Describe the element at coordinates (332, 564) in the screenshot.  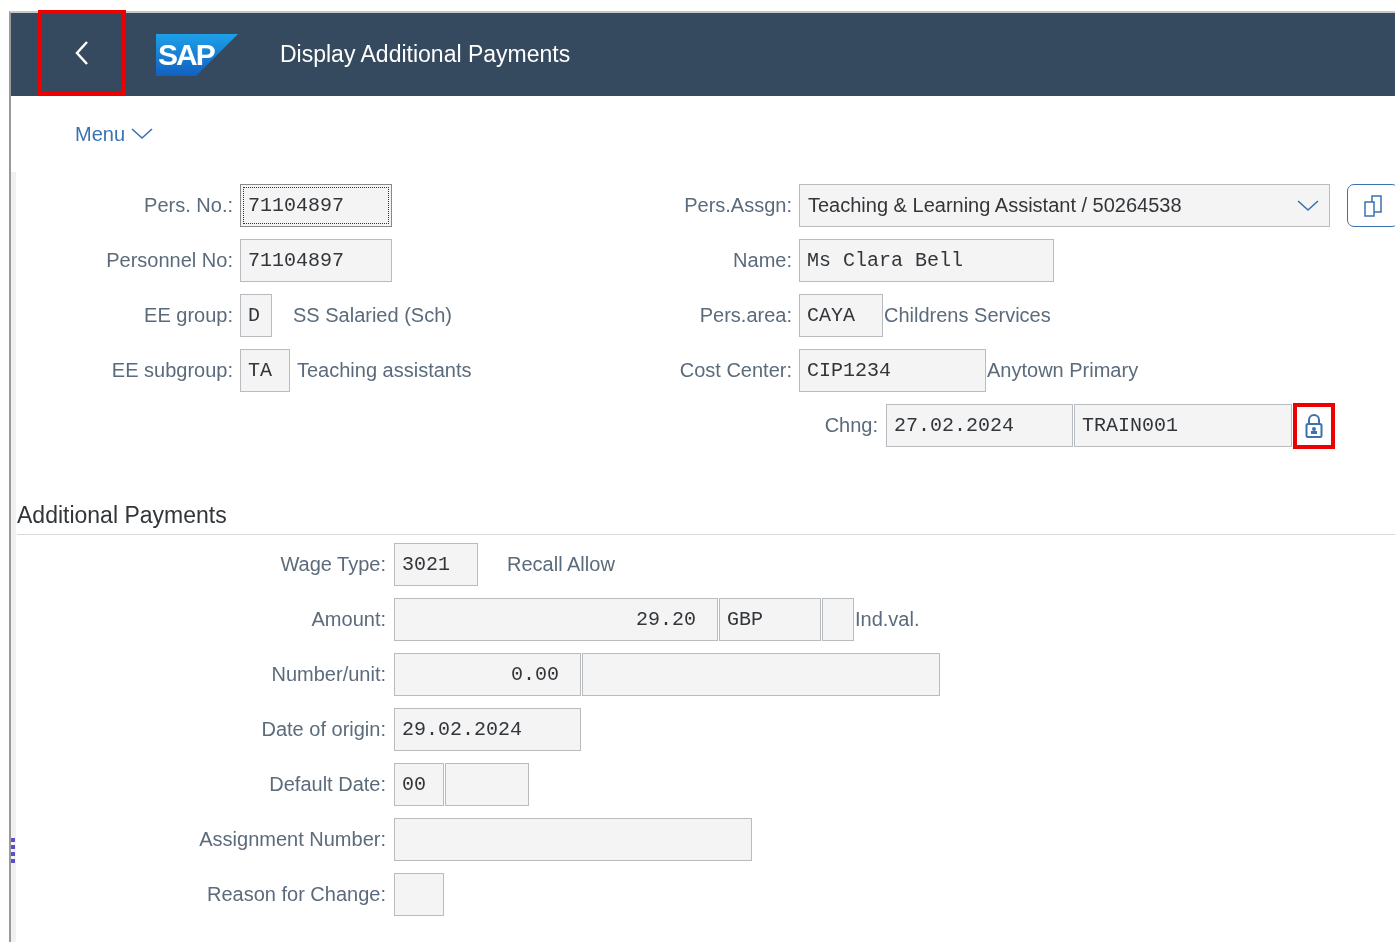
I see `field-label: Wage Type:` at that location.